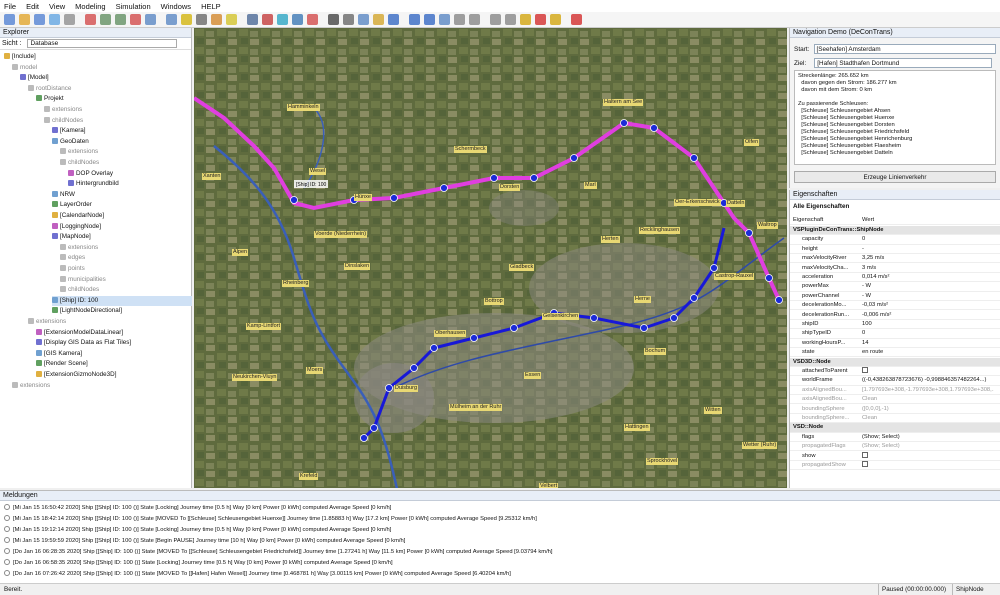 The width and height of the screenshot is (1000, 595). I want to click on property-checkbox, so click(865, 454).